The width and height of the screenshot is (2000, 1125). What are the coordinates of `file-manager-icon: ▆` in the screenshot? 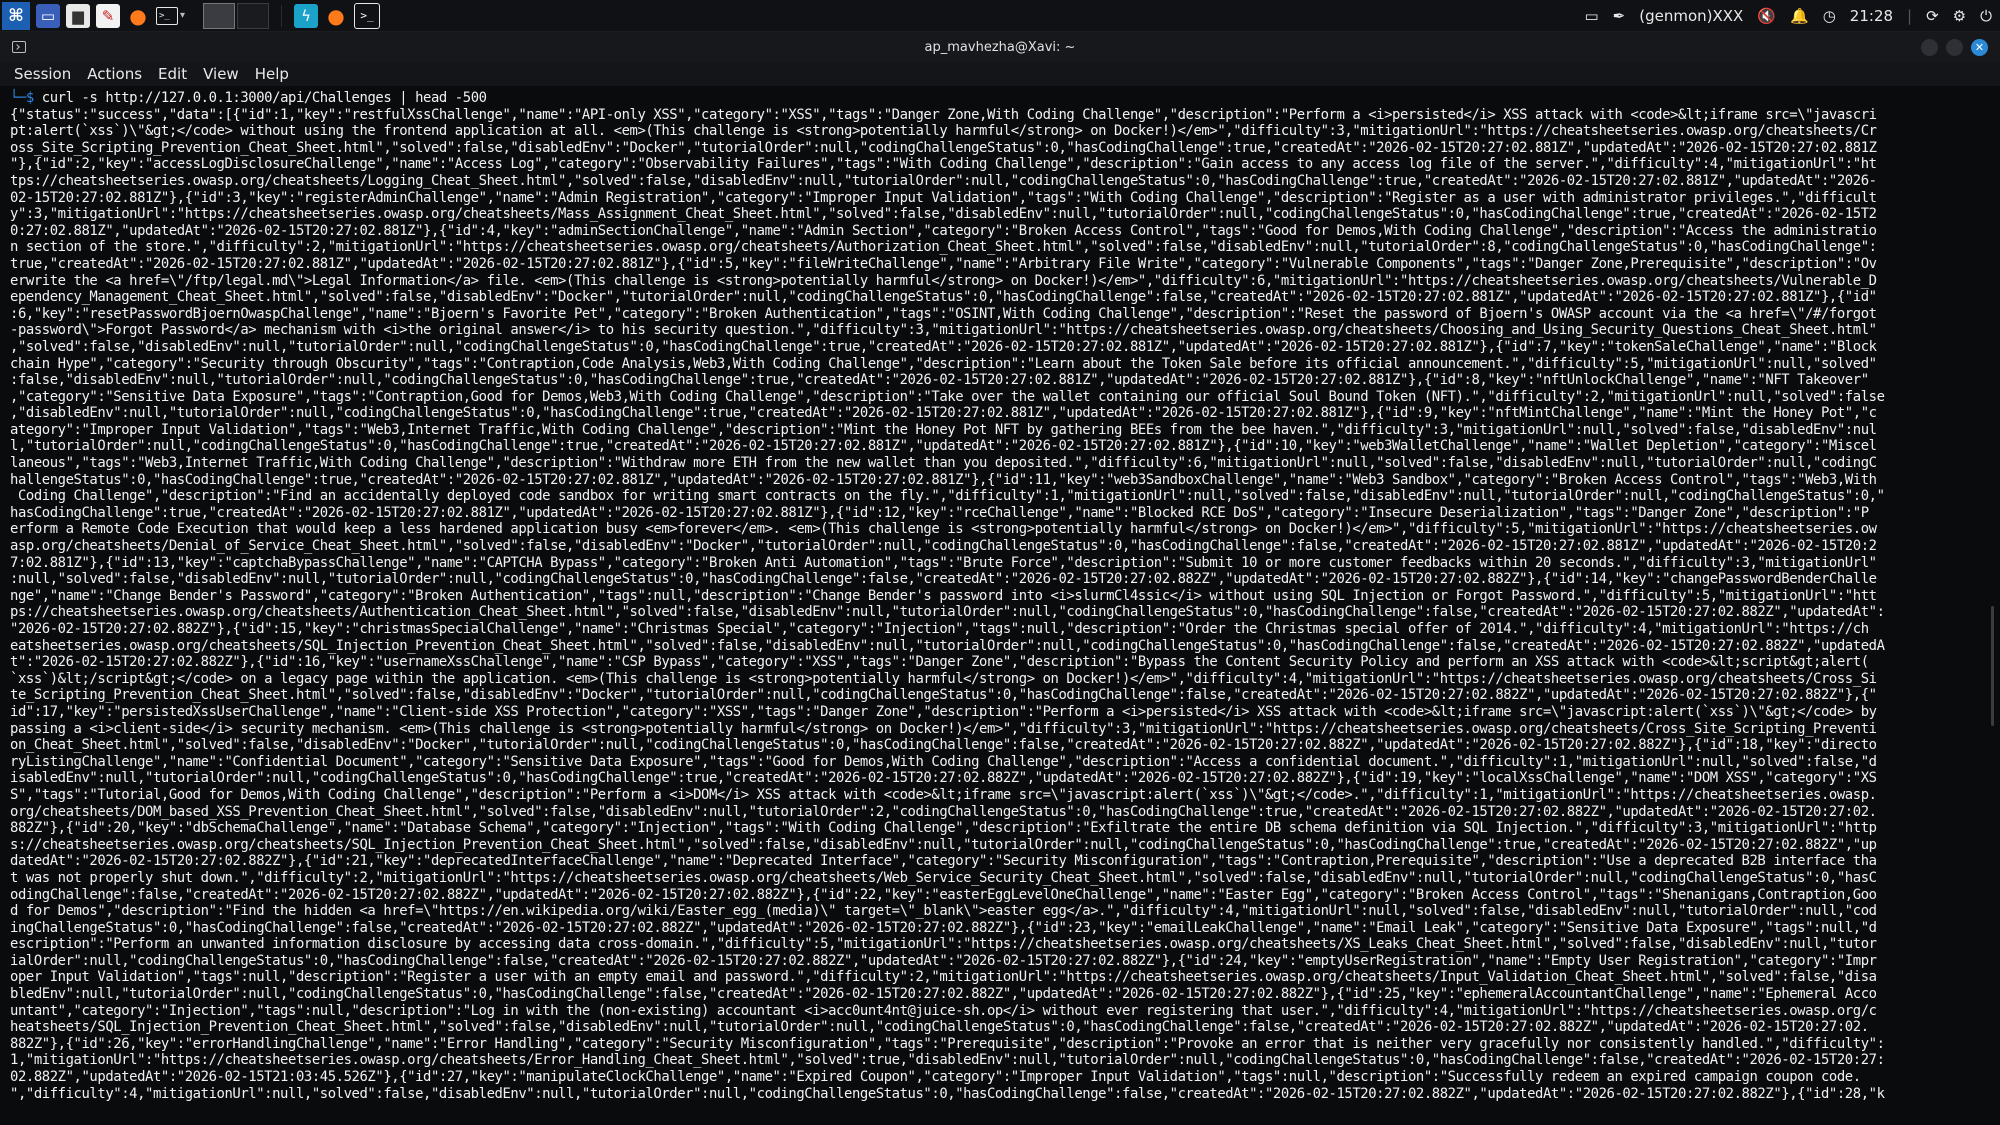 It's located at (78, 15).